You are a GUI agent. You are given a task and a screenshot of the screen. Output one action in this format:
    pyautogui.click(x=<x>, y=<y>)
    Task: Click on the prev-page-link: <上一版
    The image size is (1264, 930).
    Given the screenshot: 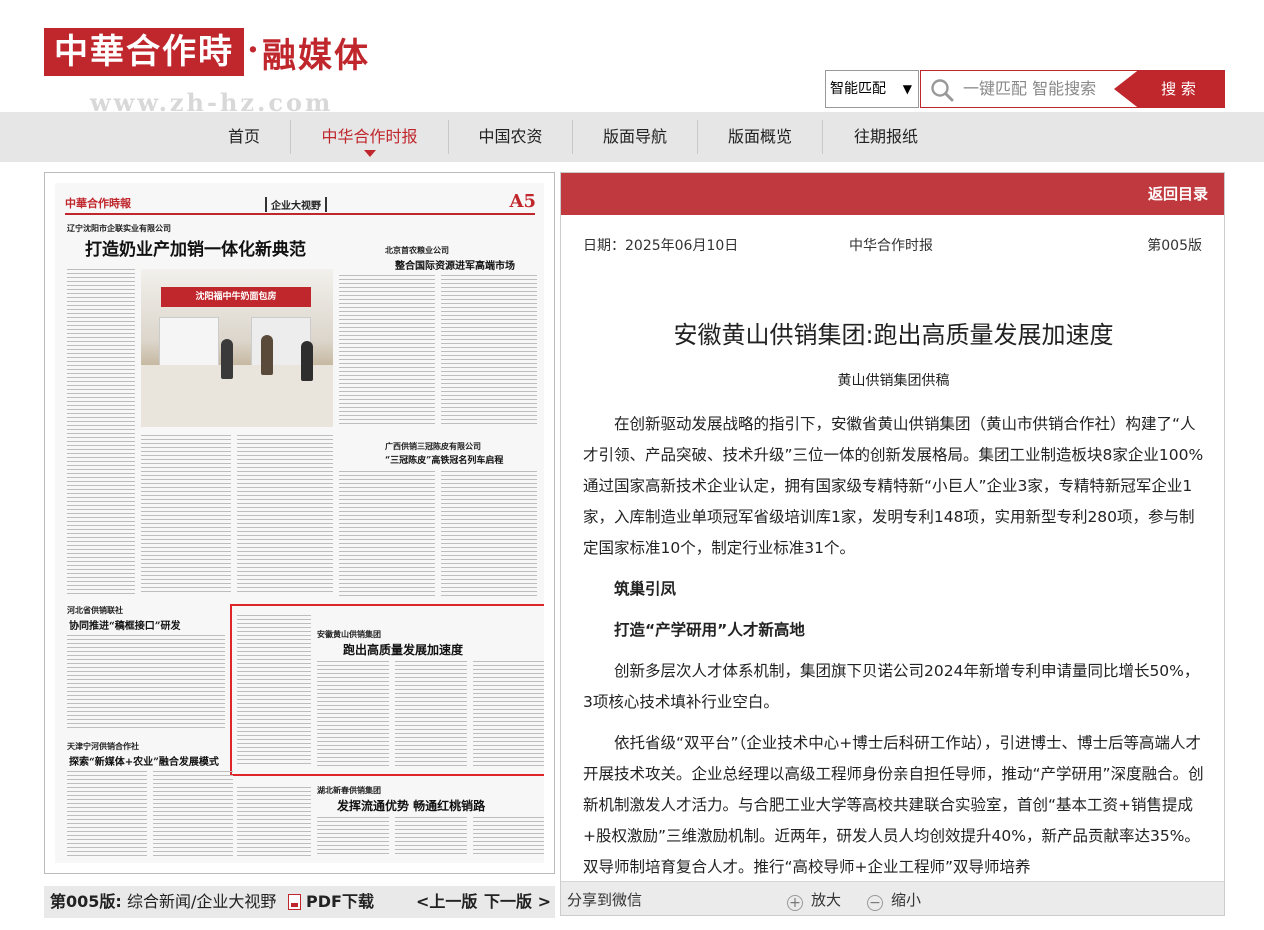 What is the action you would take?
    pyautogui.click(x=446, y=902)
    